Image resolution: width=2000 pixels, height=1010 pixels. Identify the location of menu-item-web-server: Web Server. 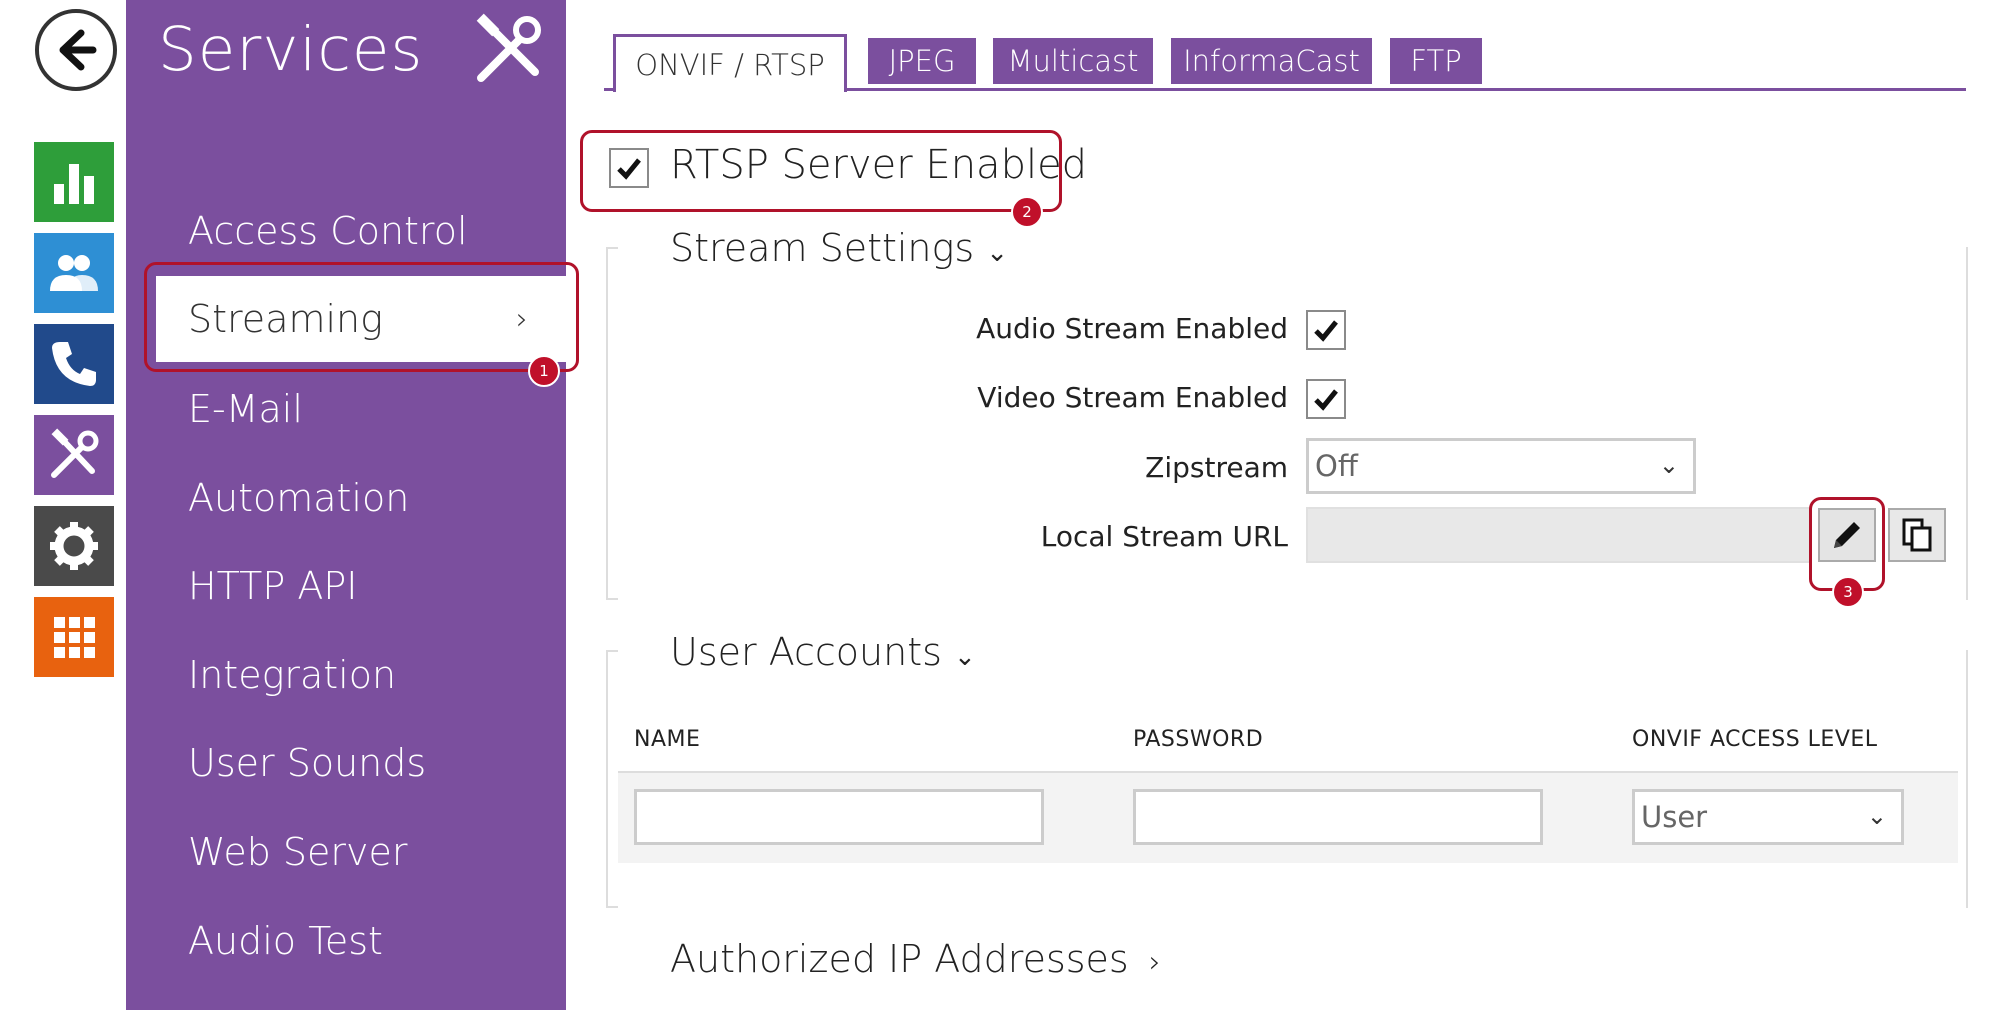
(346, 852).